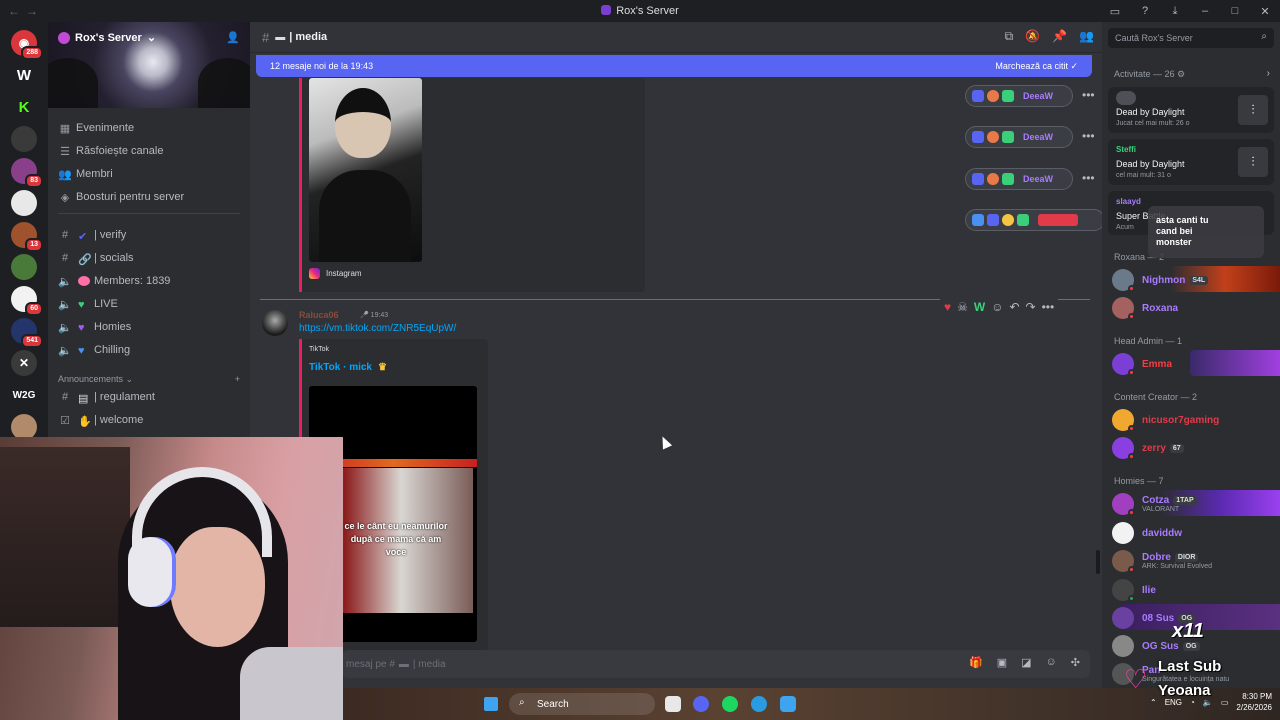 Image resolution: width=1280 pixels, height=720 pixels. What do you see at coordinates (65, 128) in the screenshot?
I see `calendar-icon: ▦` at bounding box center [65, 128].